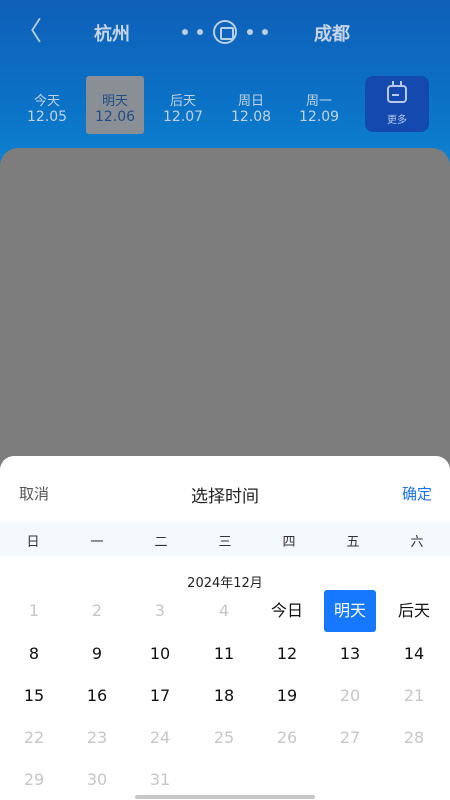 This screenshot has height=800, width=450. What do you see at coordinates (224, 610) in the screenshot?
I see `calendar-day: 4` at bounding box center [224, 610].